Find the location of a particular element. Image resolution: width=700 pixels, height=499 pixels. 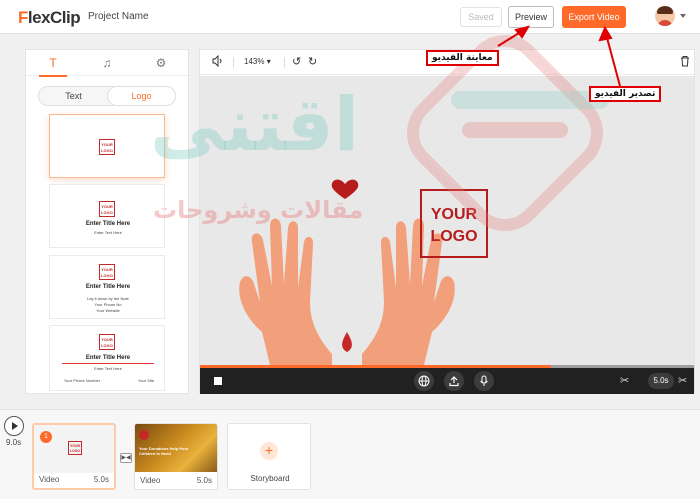

globe-icon-svg is located at coordinates (424, 381).